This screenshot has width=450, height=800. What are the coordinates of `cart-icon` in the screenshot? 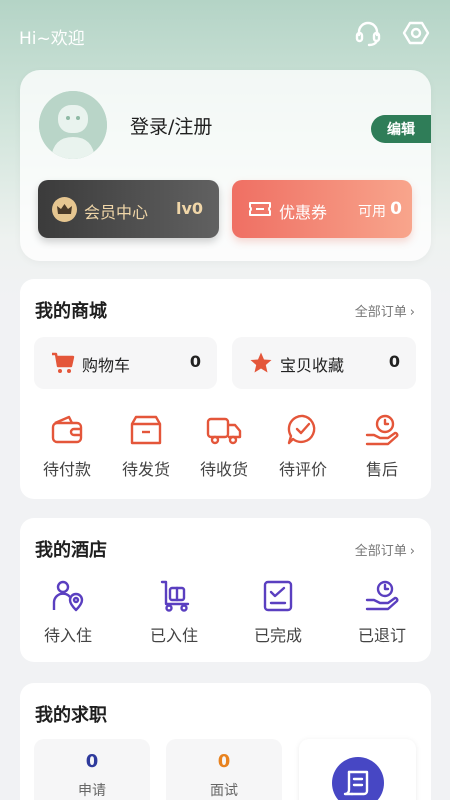 It's located at (63, 363).